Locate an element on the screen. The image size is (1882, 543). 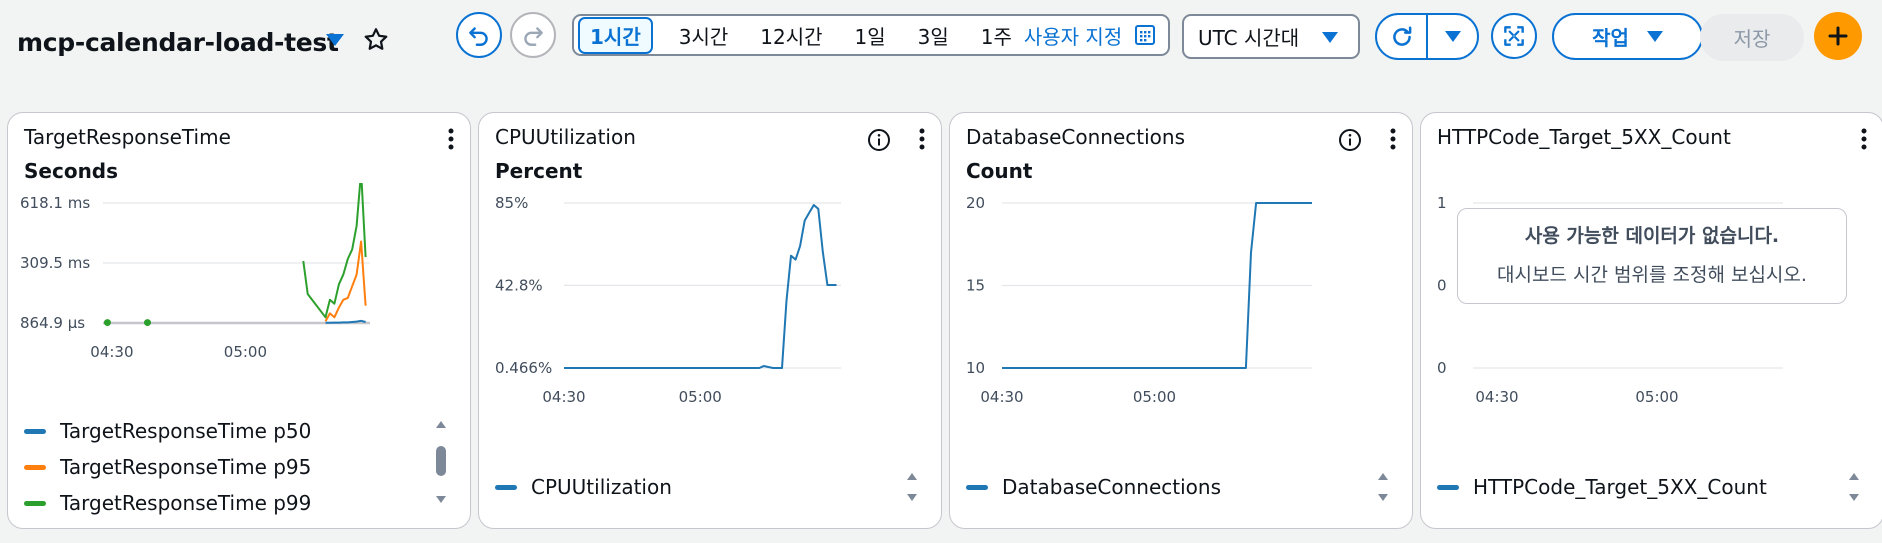
legend: DatabaseConnections is located at coordinates (1181, 494).